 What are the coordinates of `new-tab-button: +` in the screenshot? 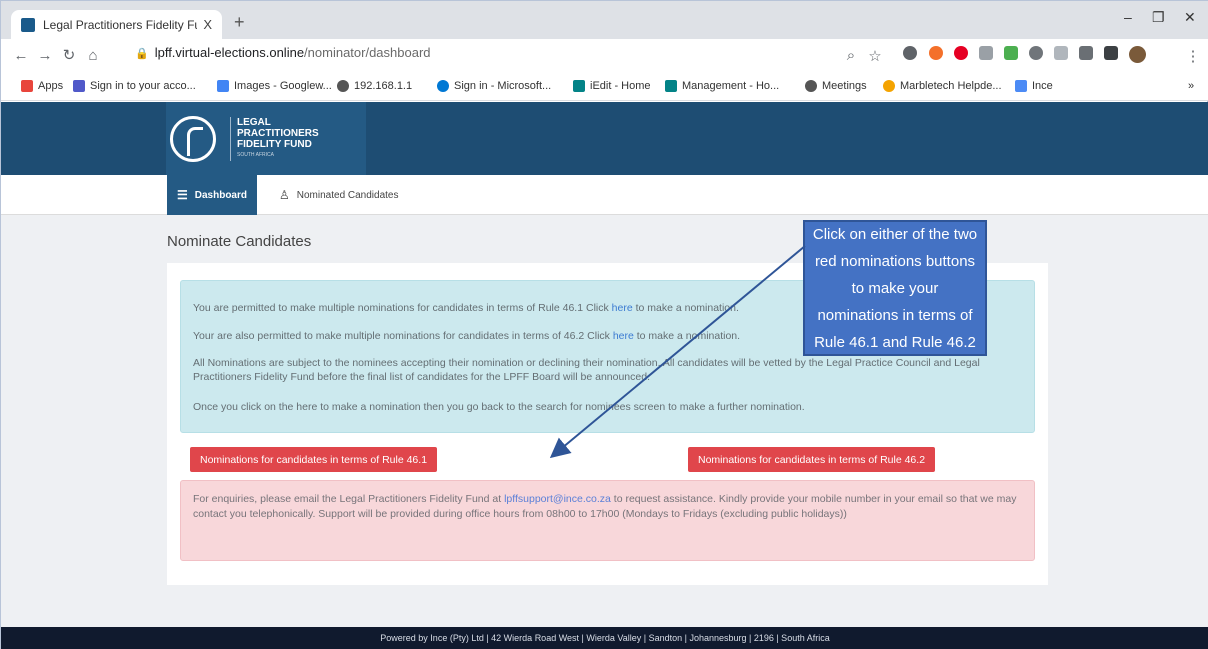 It's located at (239, 22).